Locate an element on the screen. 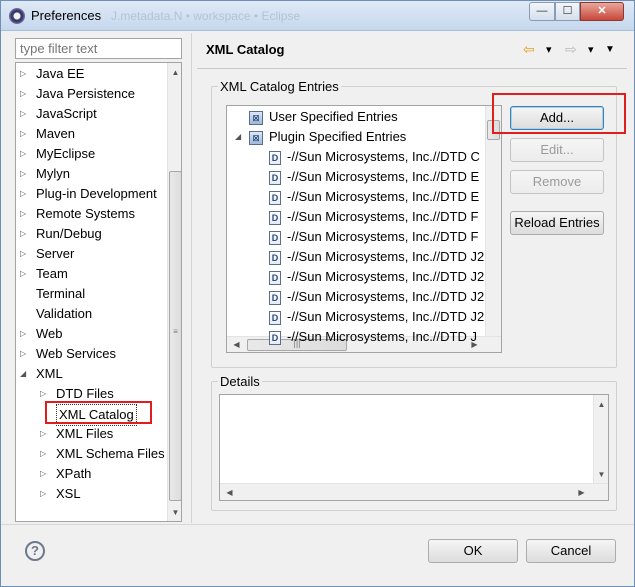  view-menu-icon: ▼ is located at coordinates (610, 49).